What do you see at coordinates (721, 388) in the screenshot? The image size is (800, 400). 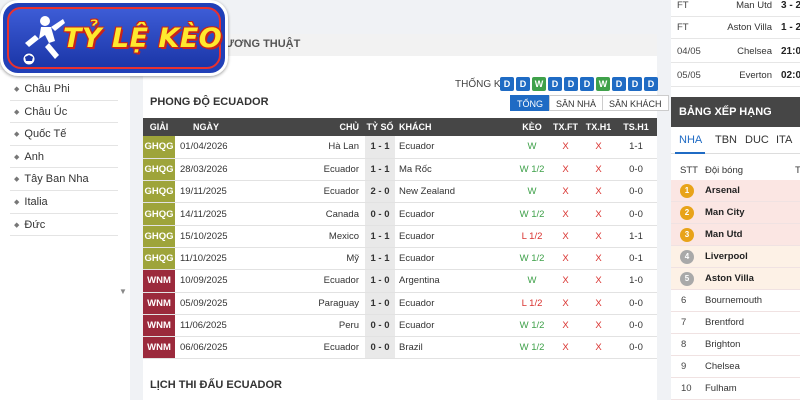 I see `team-name: Fulham` at bounding box center [721, 388].